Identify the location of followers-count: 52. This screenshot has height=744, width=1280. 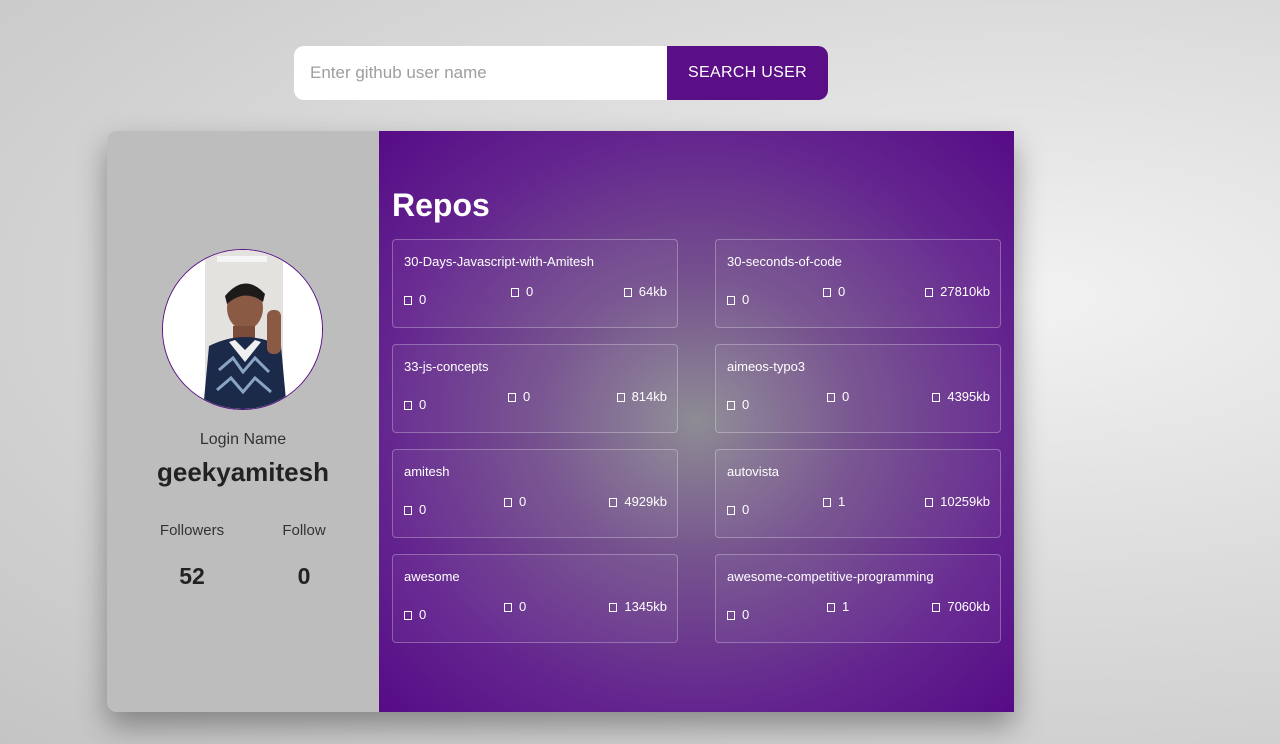
(192, 576).